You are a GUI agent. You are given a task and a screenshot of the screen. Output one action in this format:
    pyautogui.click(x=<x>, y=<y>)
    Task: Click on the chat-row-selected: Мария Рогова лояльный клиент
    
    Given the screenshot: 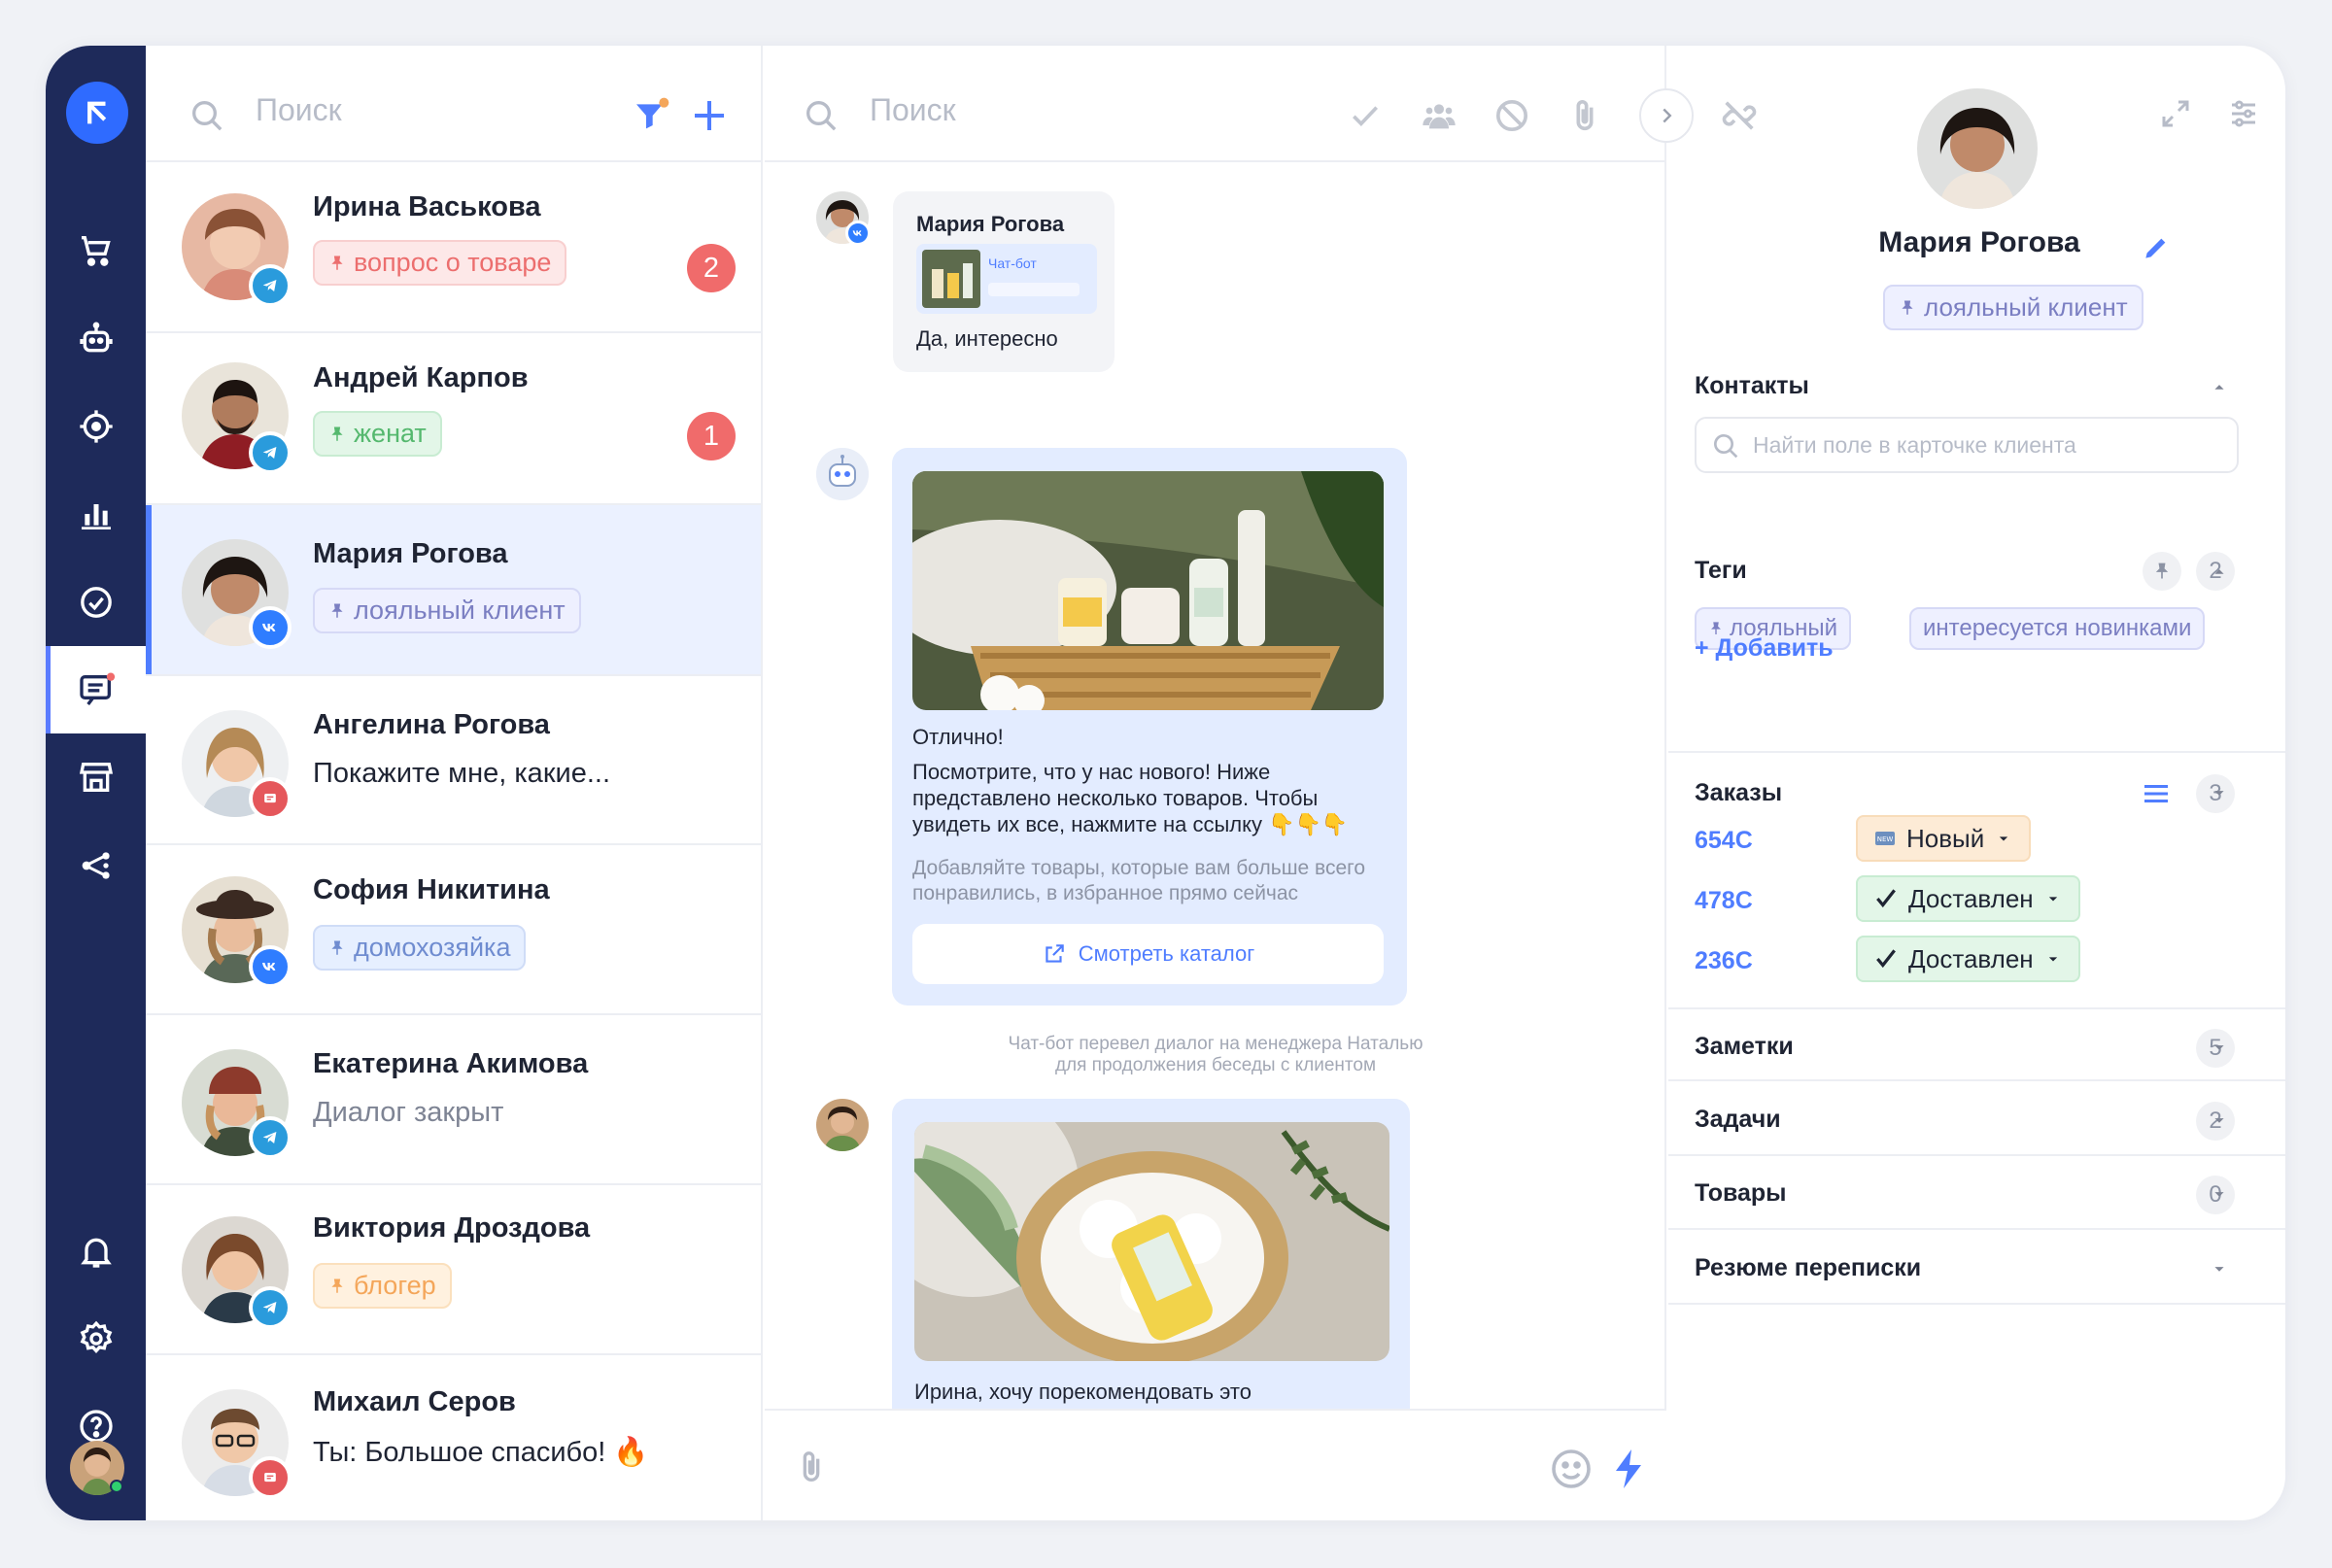 What is the action you would take?
    pyautogui.click(x=453, y=590)
    